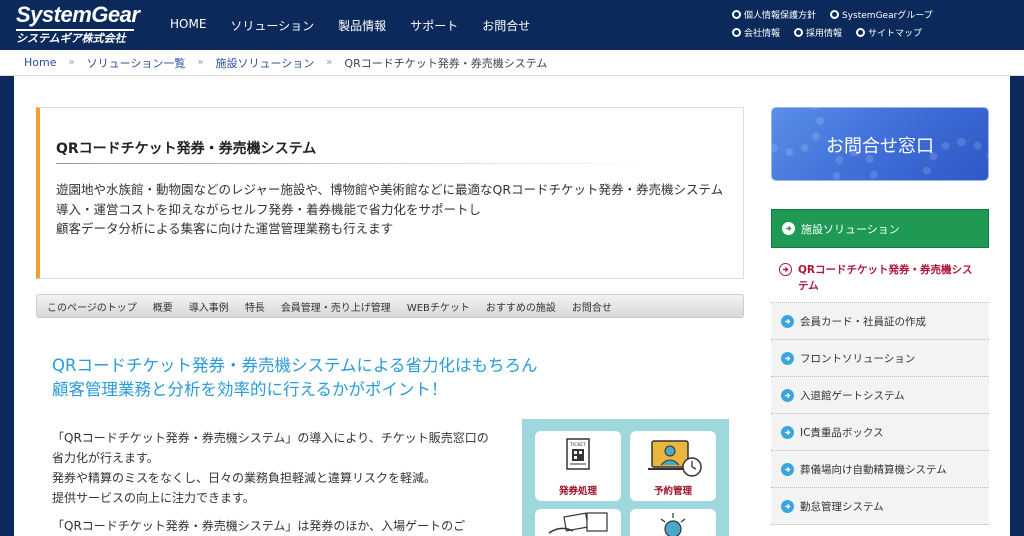 This screenshot has width=1024, height=536. What do you see at coordinates (259, 526) in the screenshot?
I see `body-paragraph-2: 「QRコードチケット発券・券売機システム」は発券のほか、入場ゲートのご` at bounding box center [259, 526].